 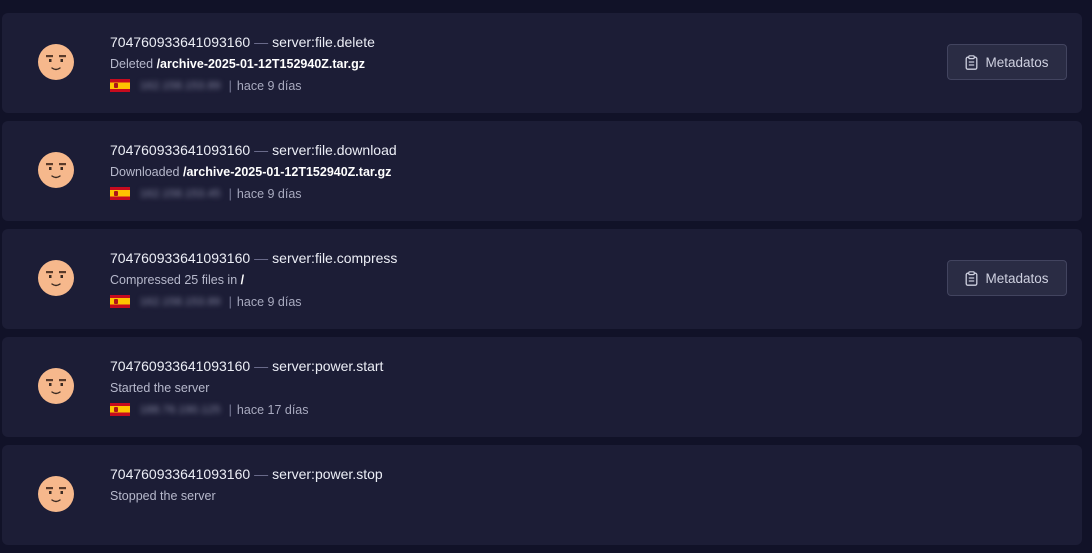 What do you see at coordinates (163, 496) in the screenshot?
I see `entry-description: Stopped the server` at bounding box center [163, 496].